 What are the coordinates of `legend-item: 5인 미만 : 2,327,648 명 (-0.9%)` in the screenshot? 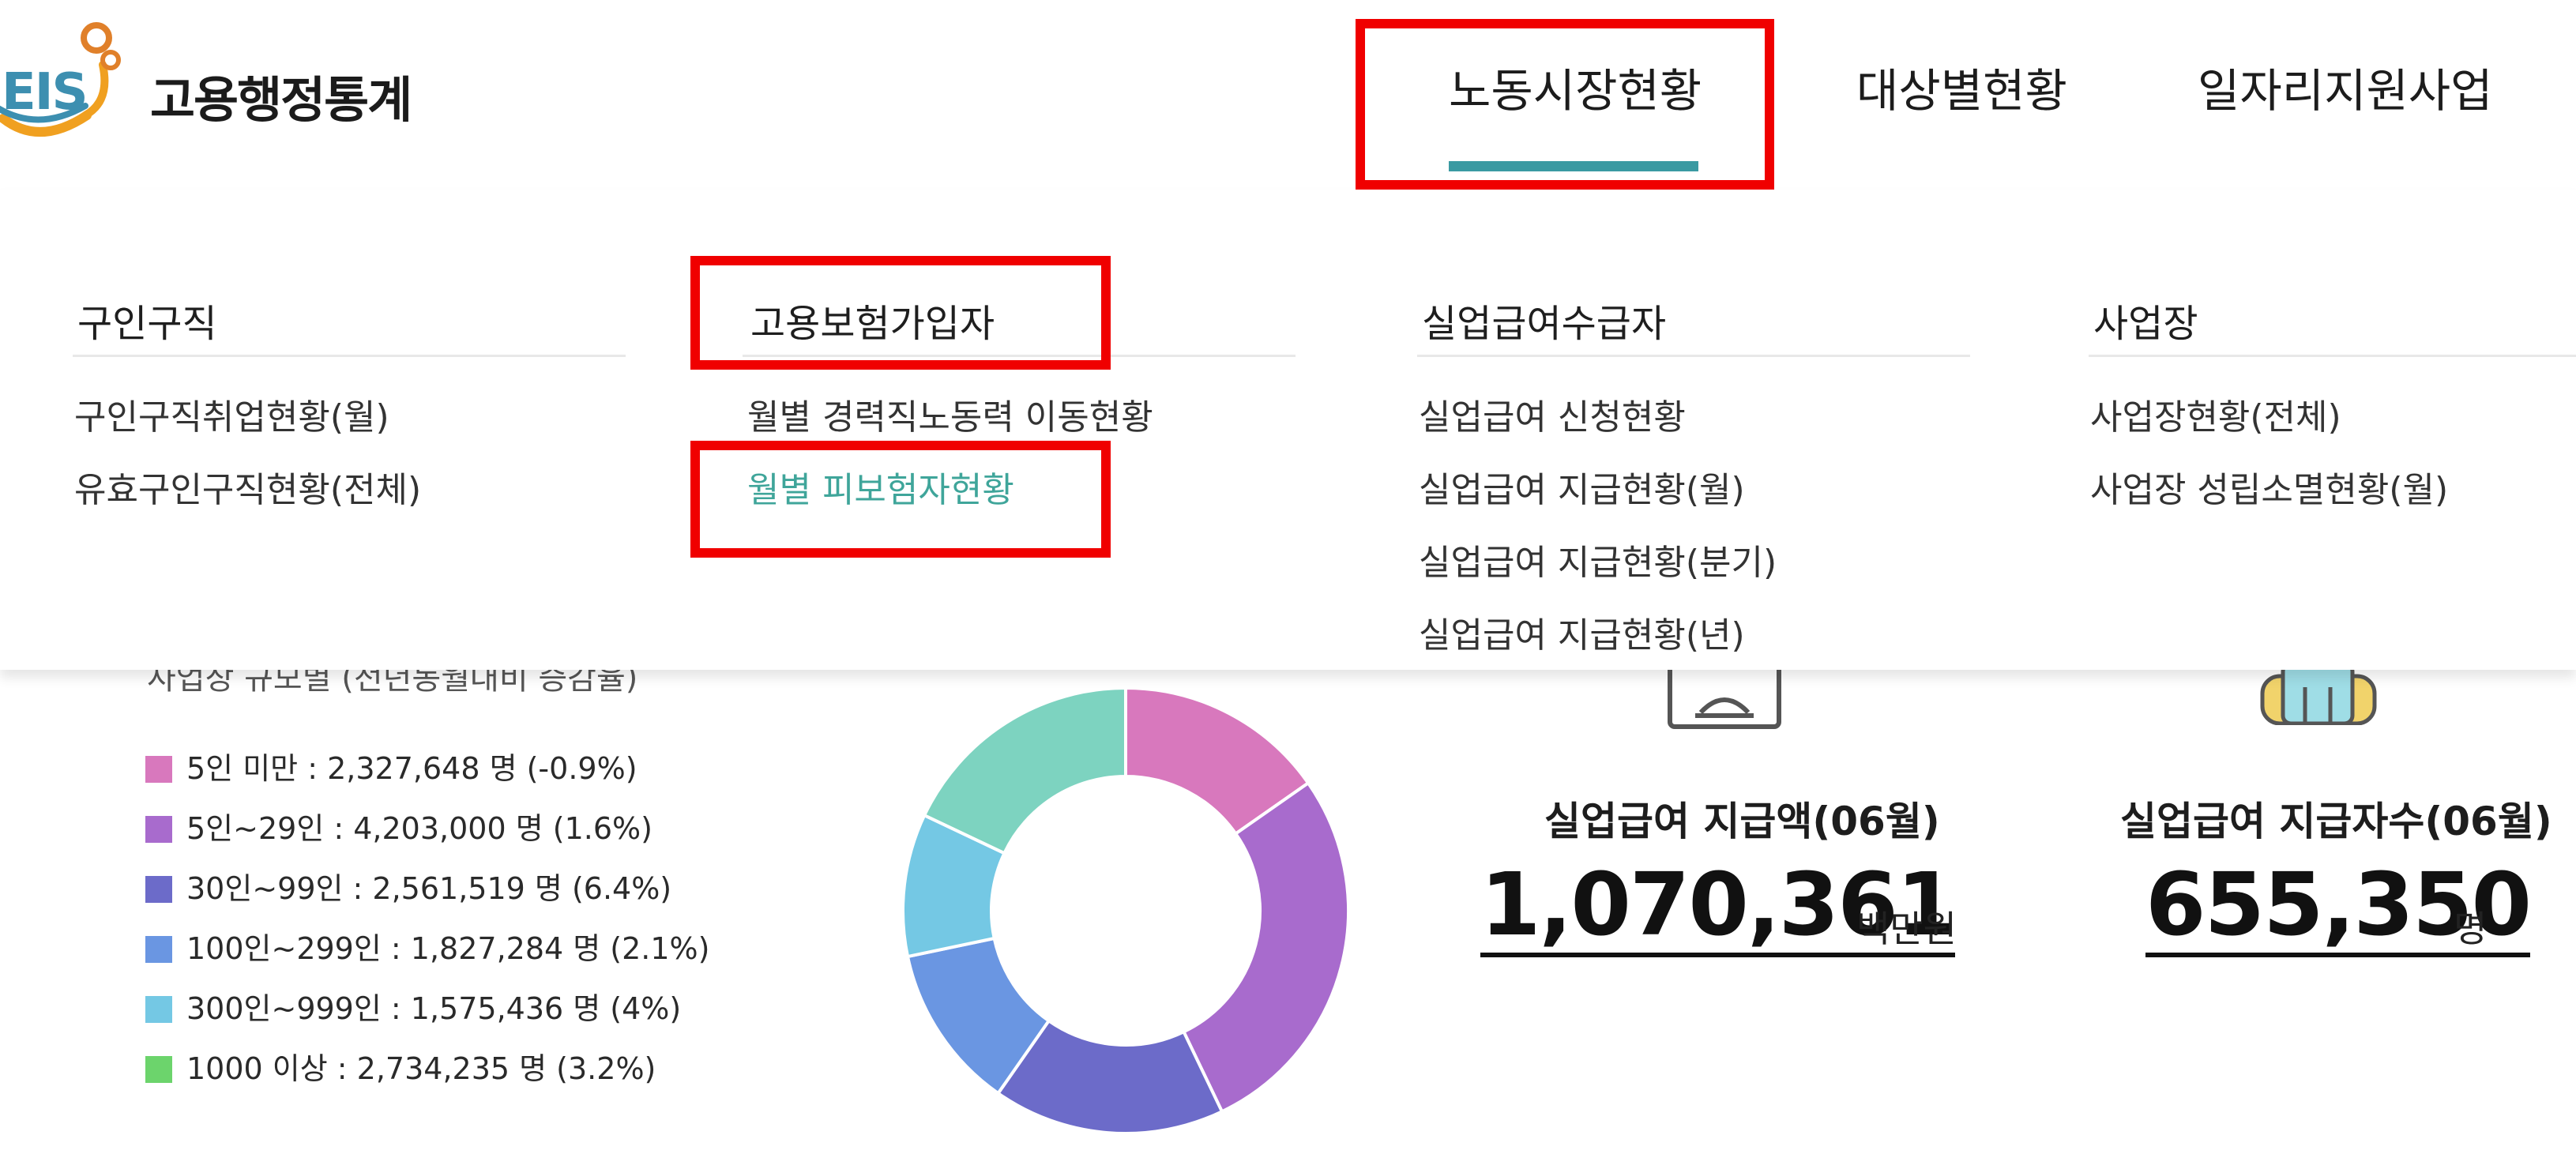 It's located at (391, 765).